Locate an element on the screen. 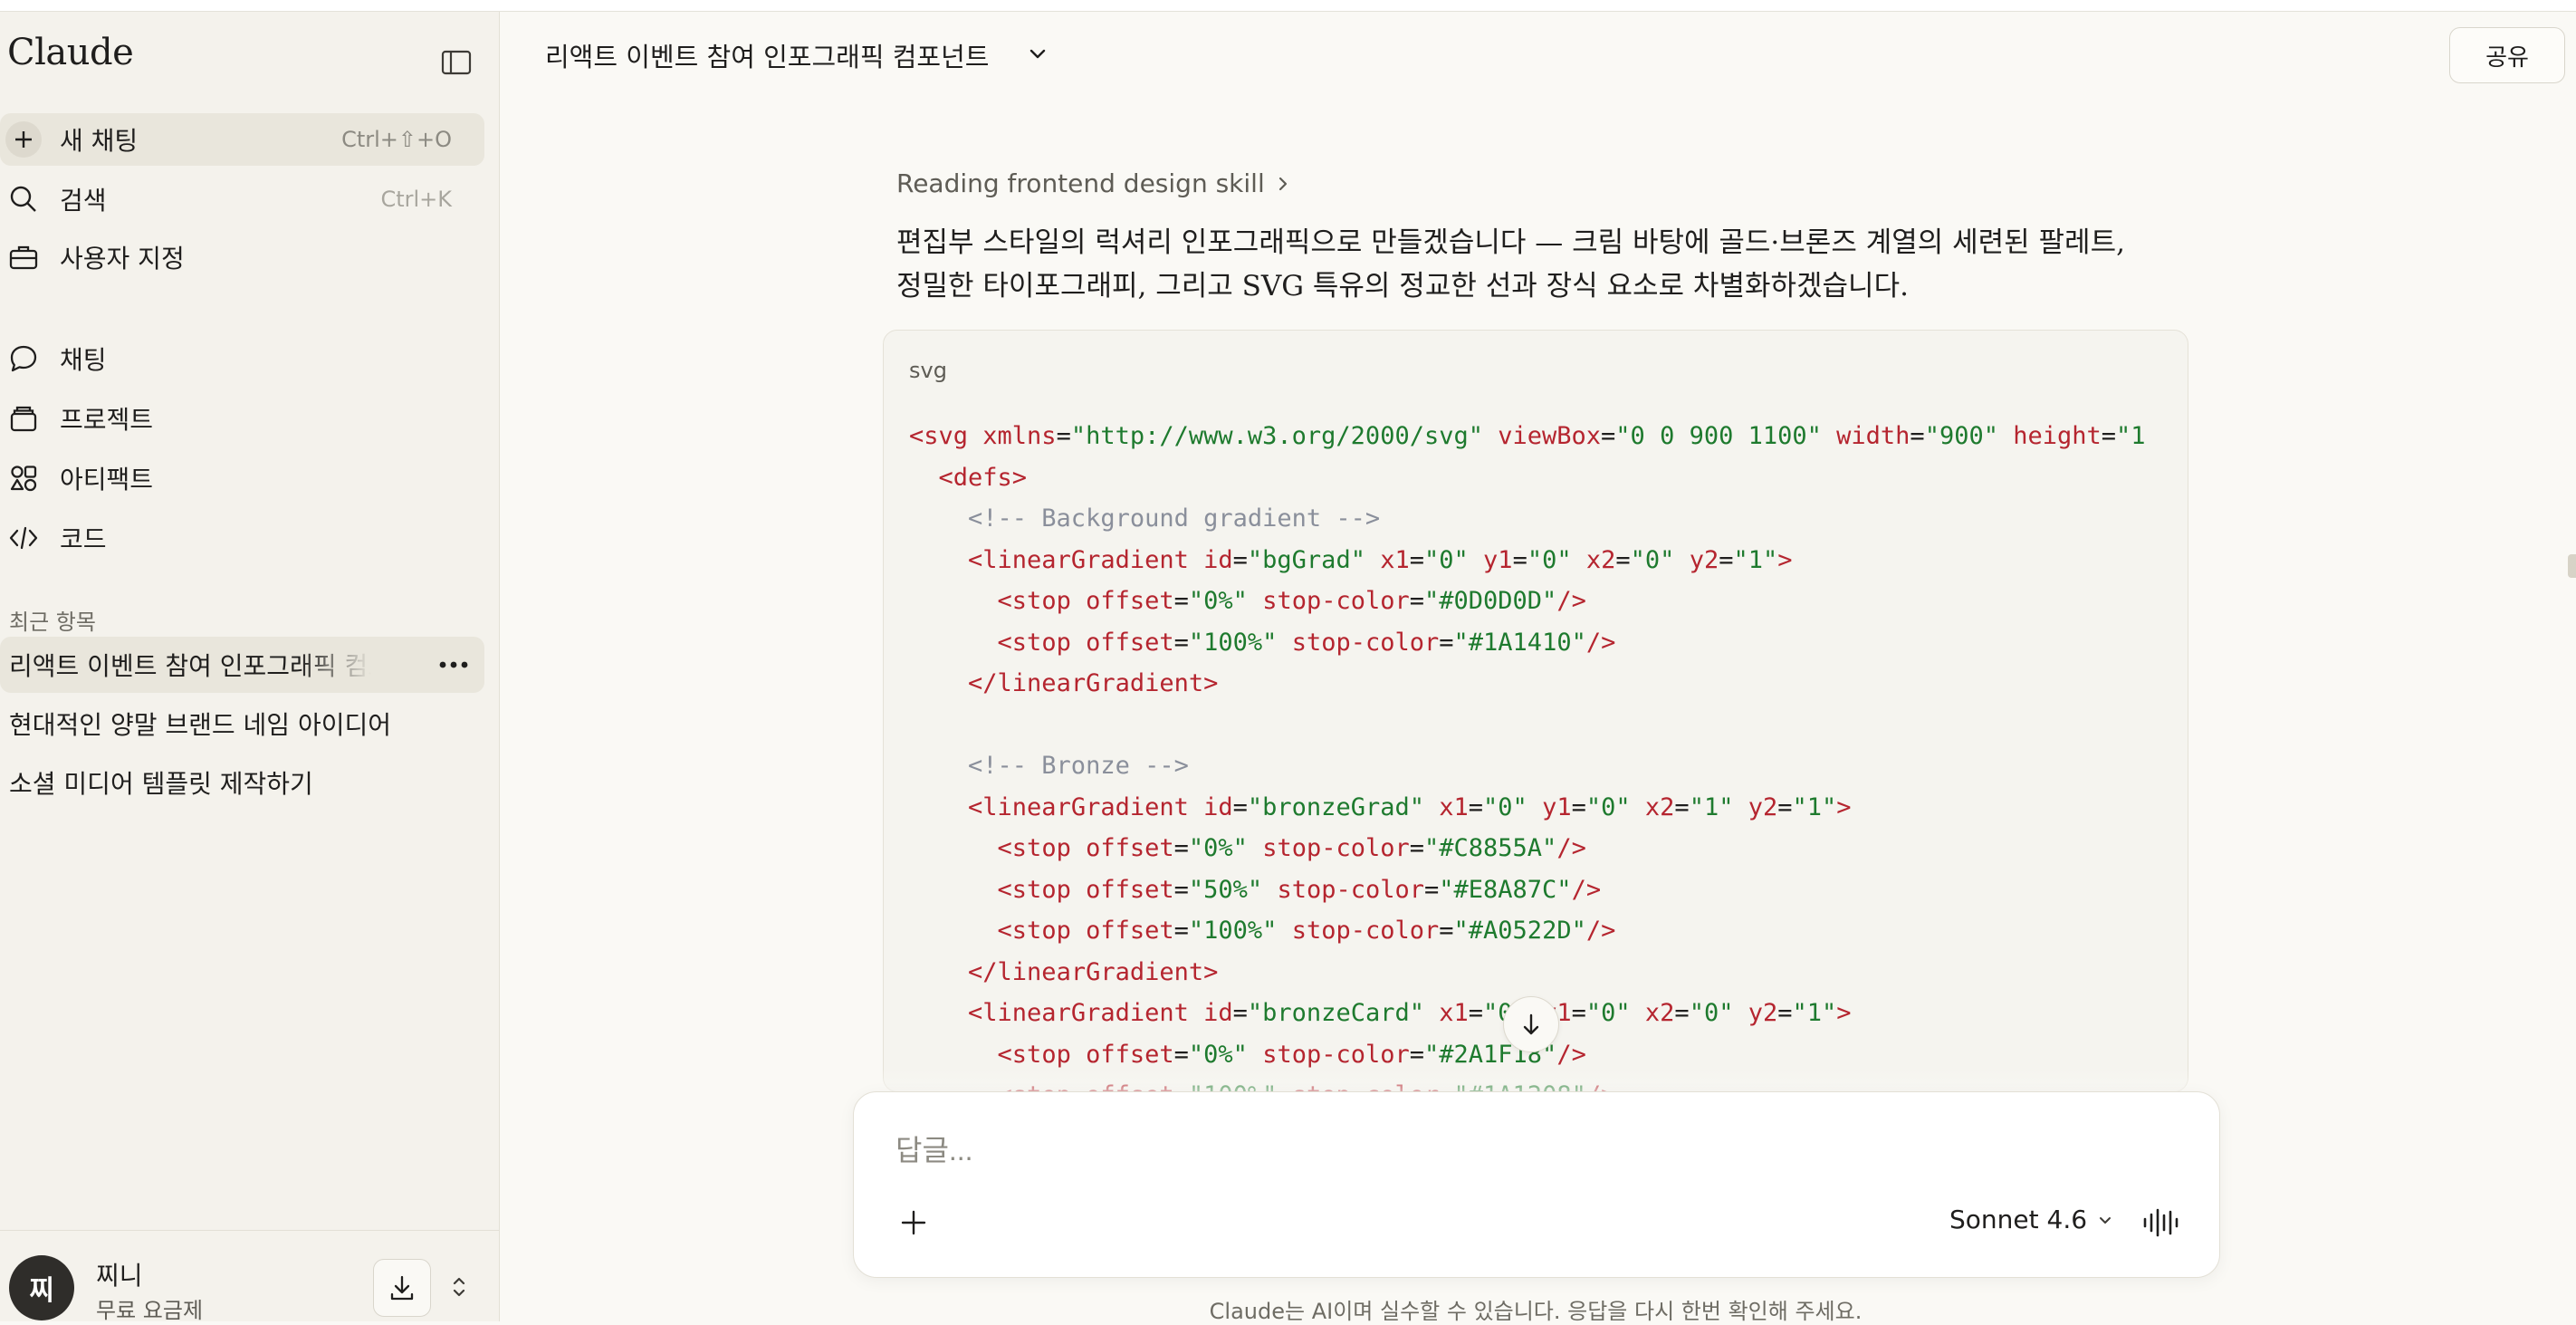 Image resolution: width=2576 pixels, height=1325 pixels. new-chat-label: 새 채팅 is located at coordinates (99, 141).